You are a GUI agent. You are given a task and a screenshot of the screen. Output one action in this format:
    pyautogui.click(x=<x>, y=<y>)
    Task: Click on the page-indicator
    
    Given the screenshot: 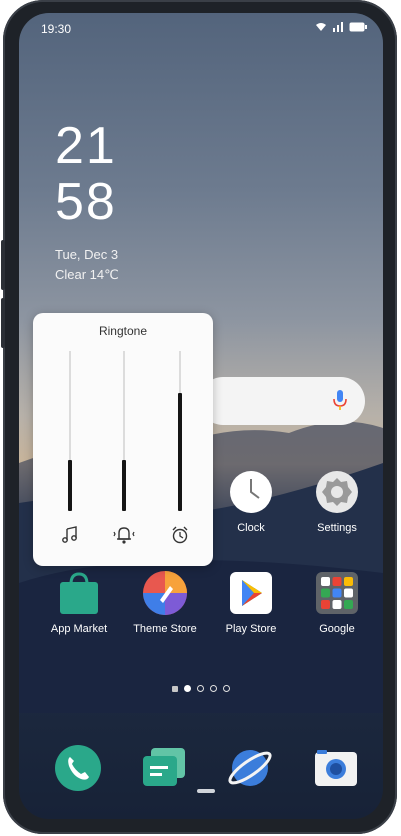 What is the action you would take?
    pyautogui.click(x=201, y=688)
    